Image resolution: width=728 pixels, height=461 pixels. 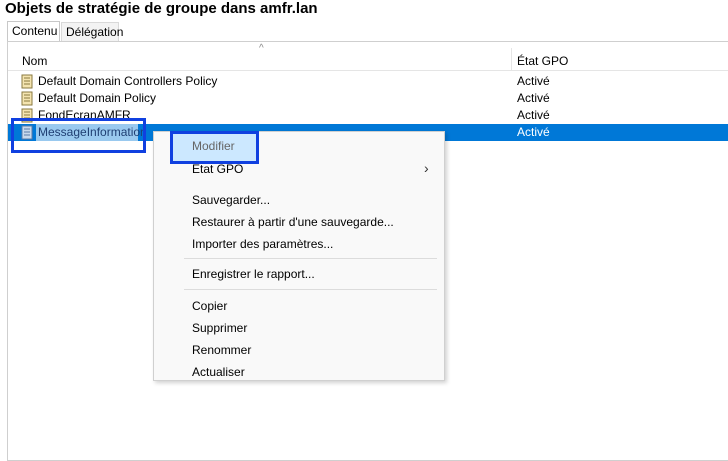 I want to click on annotation-highlight-box, so click(x=78, y=135).